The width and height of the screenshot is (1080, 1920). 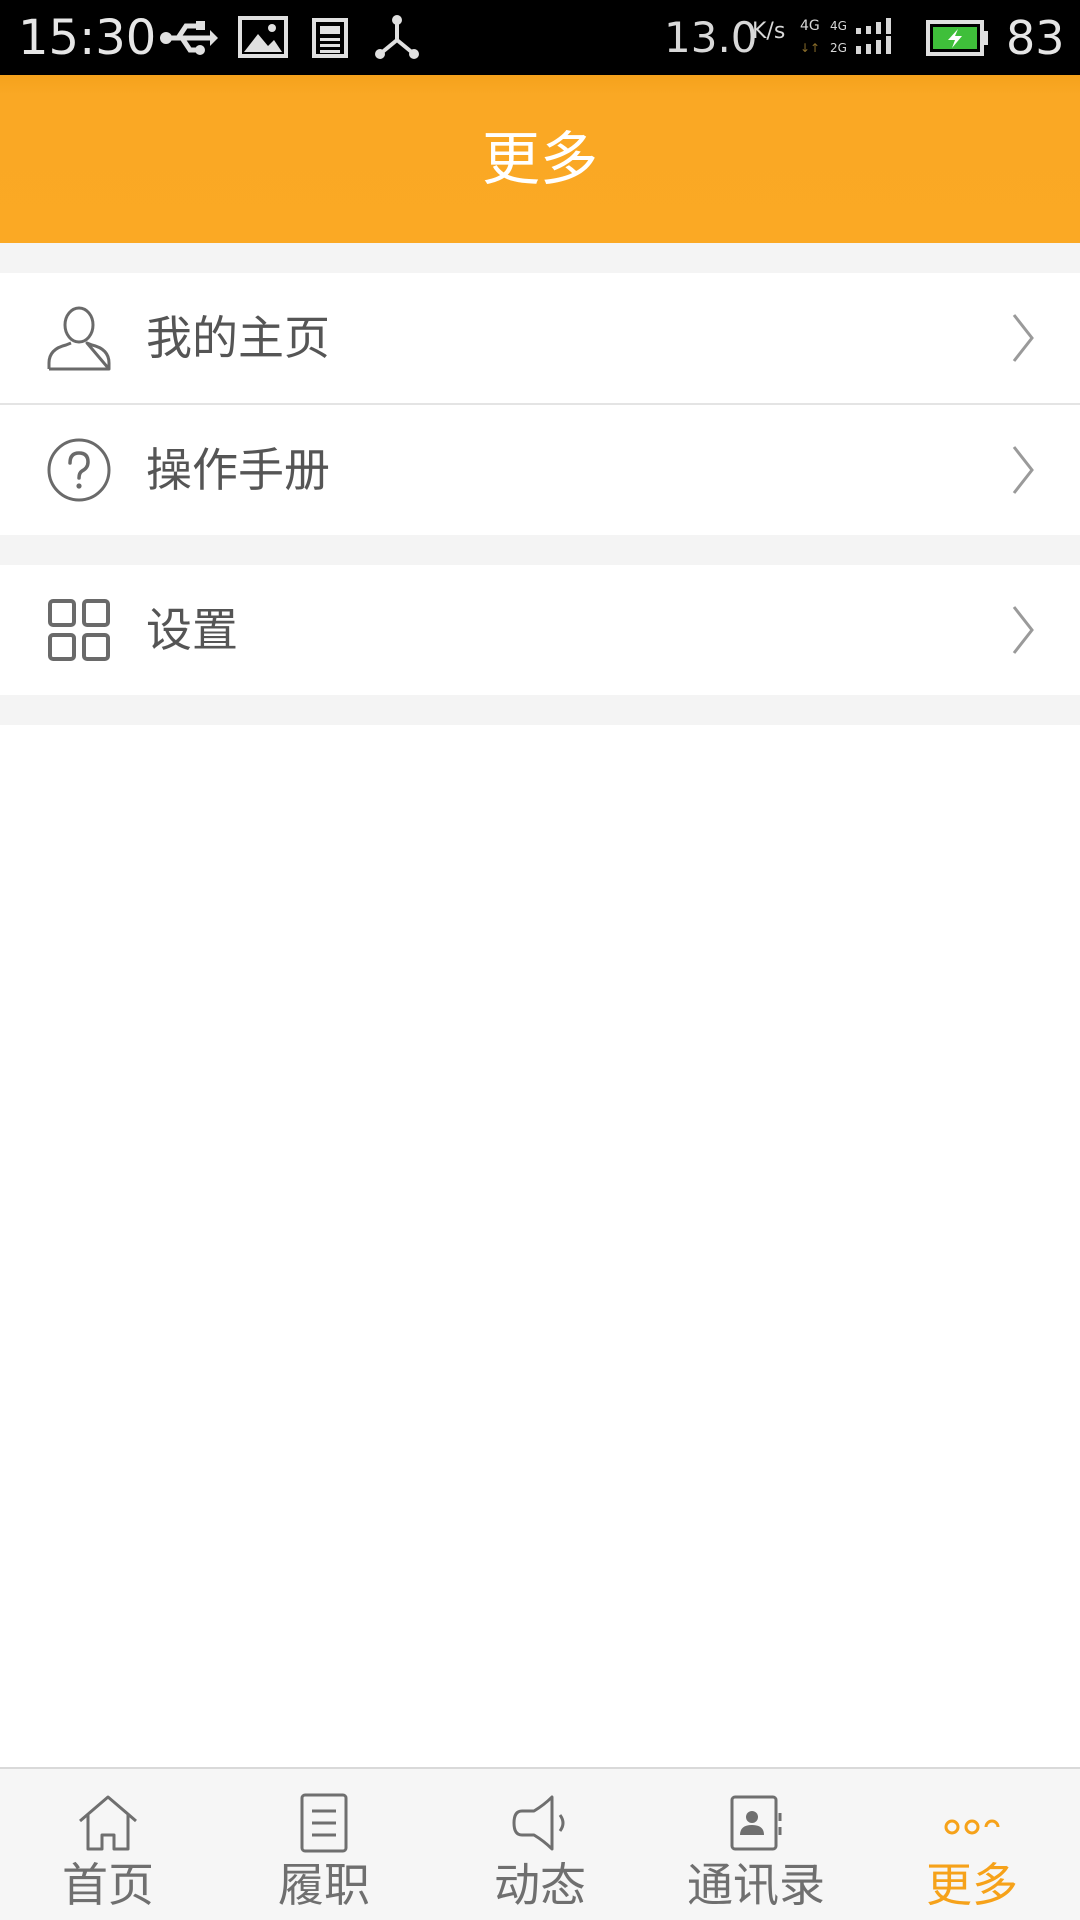 What do you see at coordinates (972, 1885) in the screenshot?
I see `tab-label: 更多` at bounding box center [972, 1885].